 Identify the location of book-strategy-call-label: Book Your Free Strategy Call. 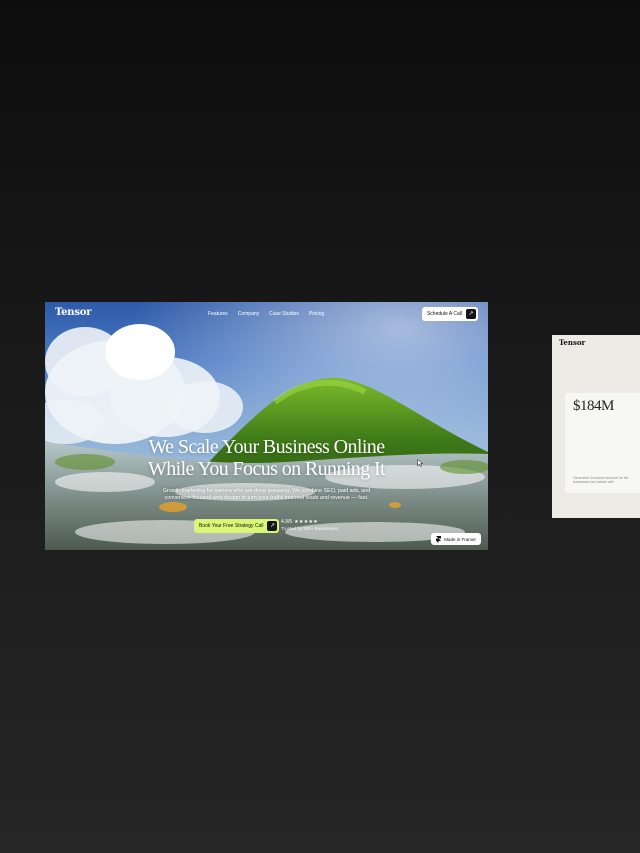
(231, 526).